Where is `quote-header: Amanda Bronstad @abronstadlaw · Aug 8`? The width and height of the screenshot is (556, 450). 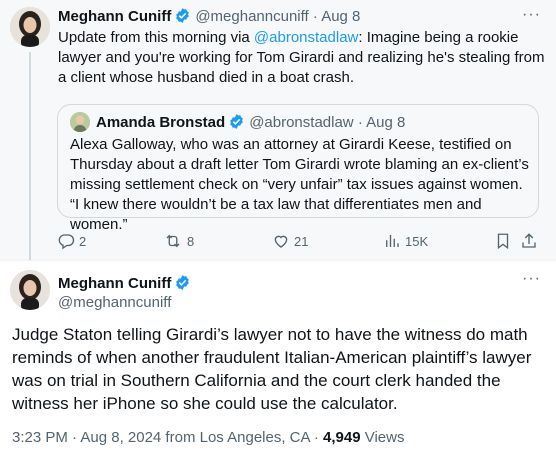 quote-header: Amanda Bronstad @abronstadlaw · Aug 8 is located at coordinates (237, 124).